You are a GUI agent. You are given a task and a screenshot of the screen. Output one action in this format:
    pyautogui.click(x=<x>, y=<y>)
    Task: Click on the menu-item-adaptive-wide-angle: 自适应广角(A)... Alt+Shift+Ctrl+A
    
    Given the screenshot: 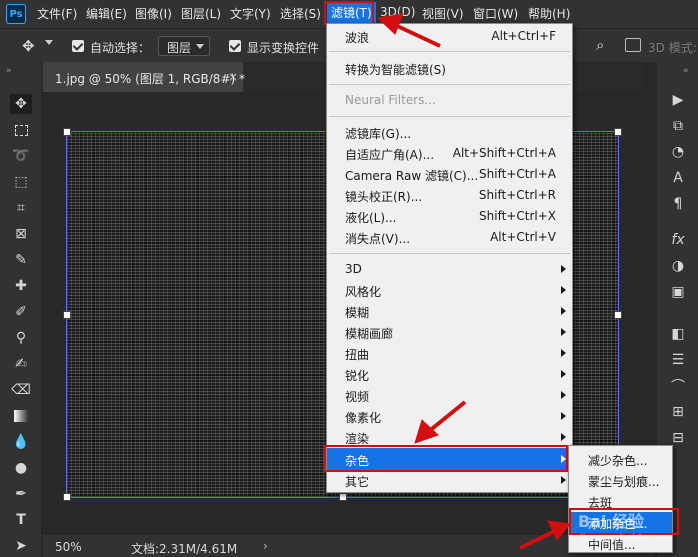 What is the action you would take?
    pyautogui.click(x=449, y=153)
    